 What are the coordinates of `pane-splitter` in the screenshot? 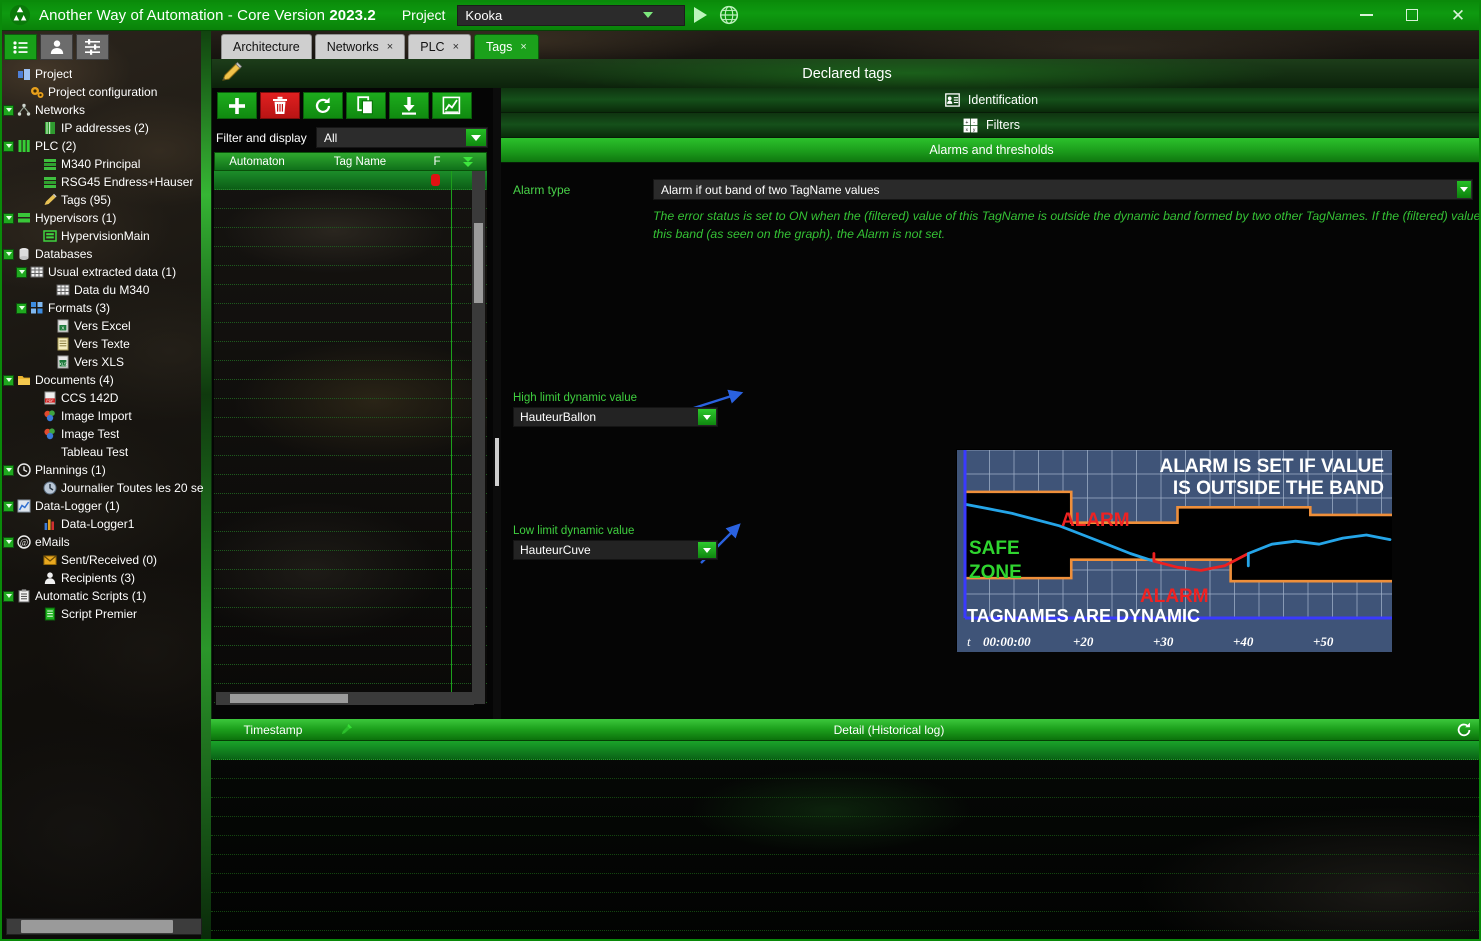 It's located at (497, 403).